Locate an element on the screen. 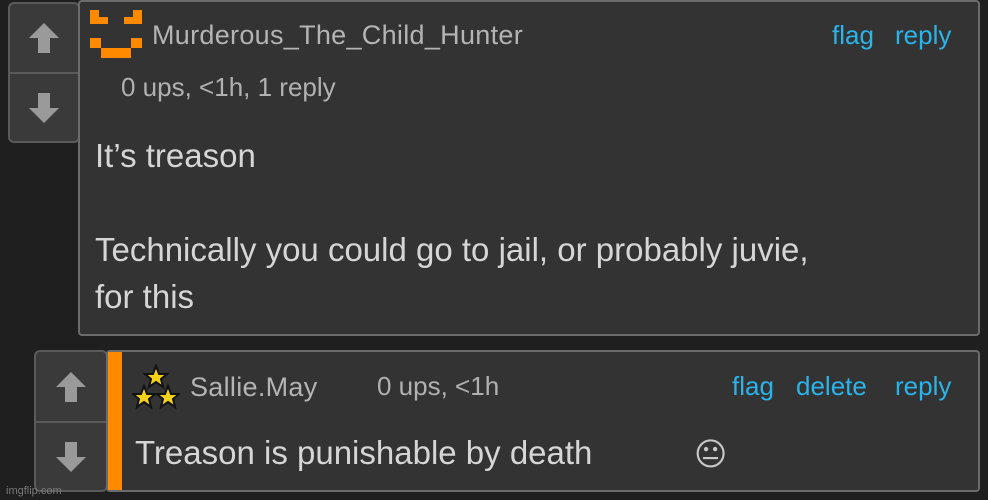 This screenshot has width=988, height=500. watermark: imgflip.com is located at coordinates (34, 491).